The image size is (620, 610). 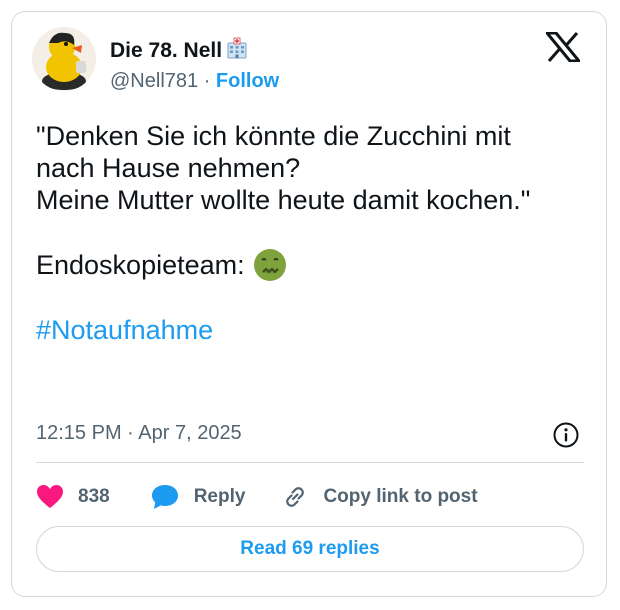 What do you see at coordinates (283, 200) in the screenshot?
I see `tweet-line: Meine Mutter wollte heute damit kochen."` at bounding box center [283, 200].